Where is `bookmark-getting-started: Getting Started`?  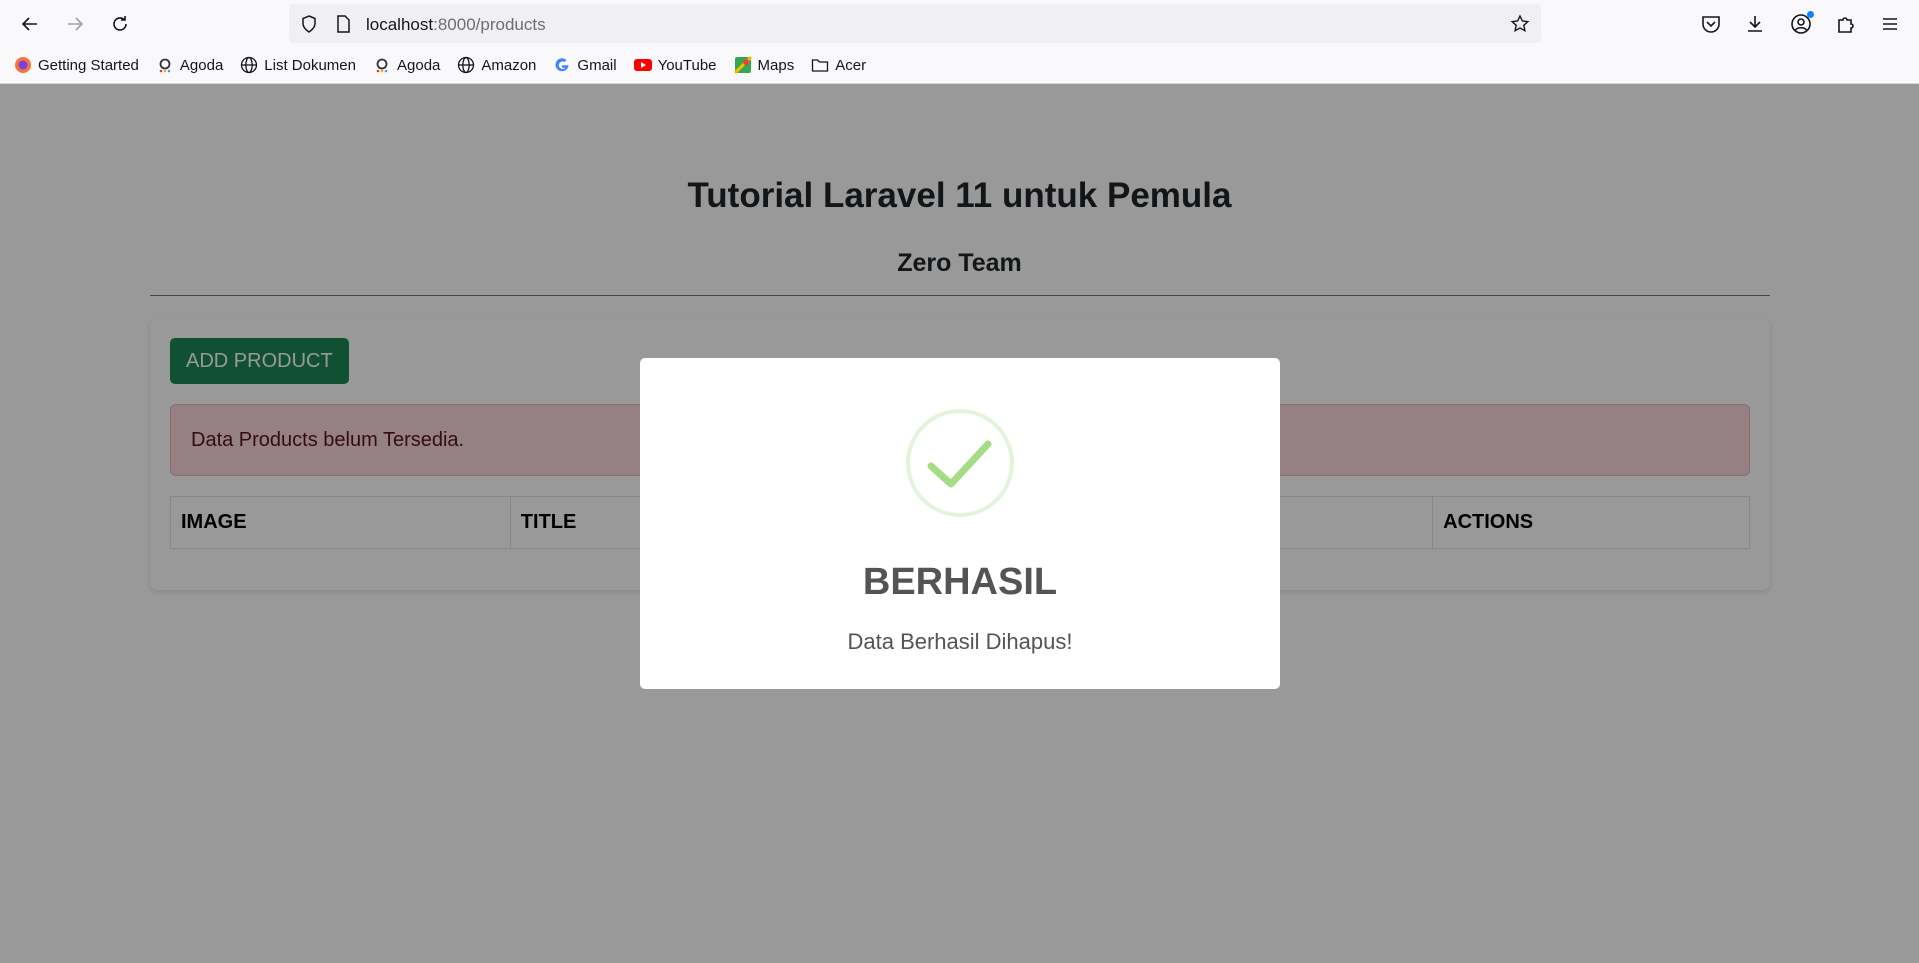 bookmark-getting-started: Getting Started is located at coordinates (76, 65).